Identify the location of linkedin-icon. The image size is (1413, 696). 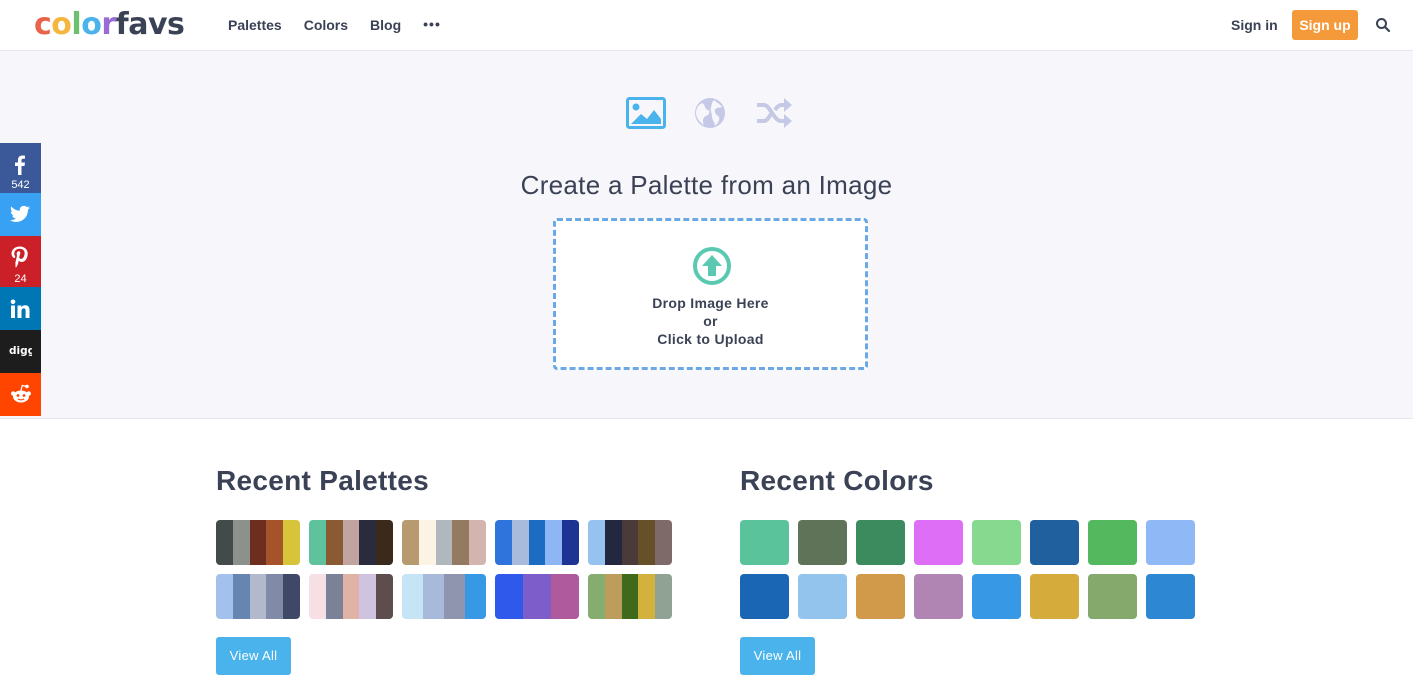
(20, 308).